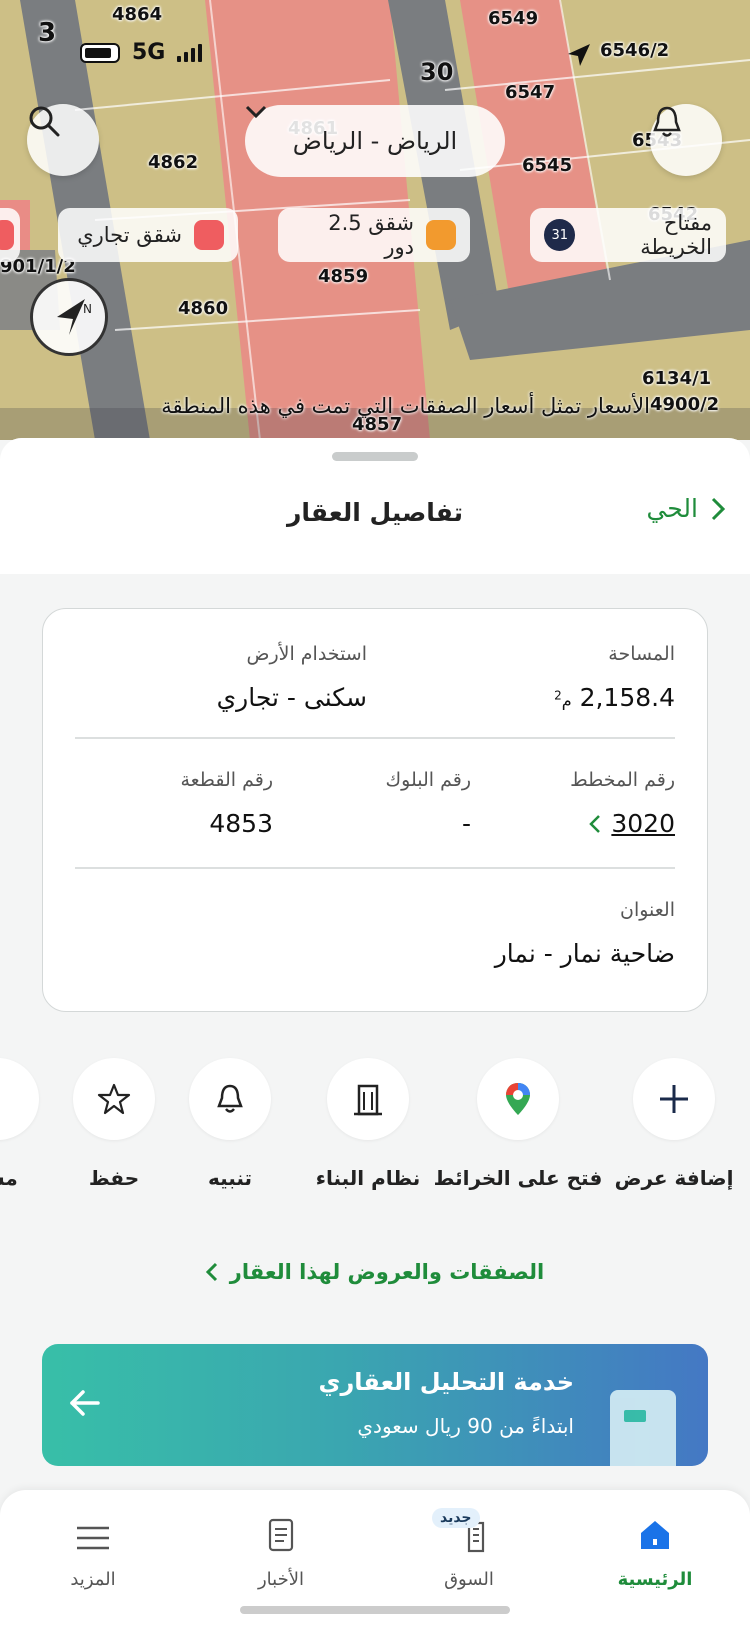 The height and width of the screenshot is (1628, 750). Describe the element at coordinates (655, 1579) in the screenshot. I see `tab-label: الرئيسية` at that location.